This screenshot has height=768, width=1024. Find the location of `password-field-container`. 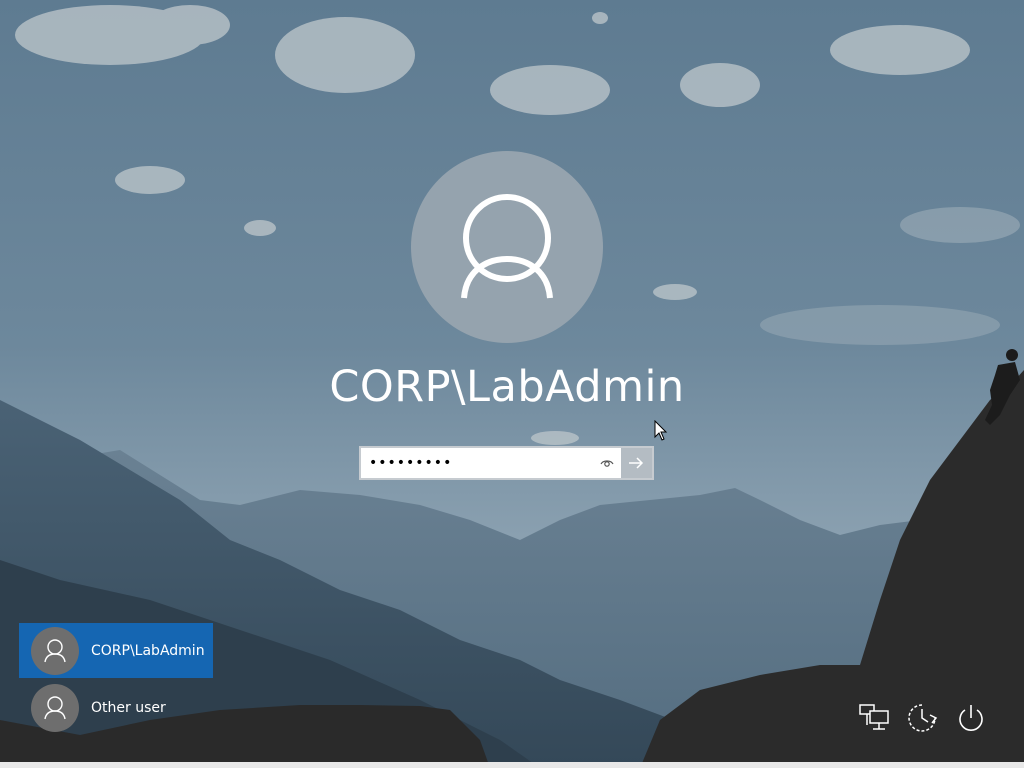

password-field-container is located at coordinates (506, 463).